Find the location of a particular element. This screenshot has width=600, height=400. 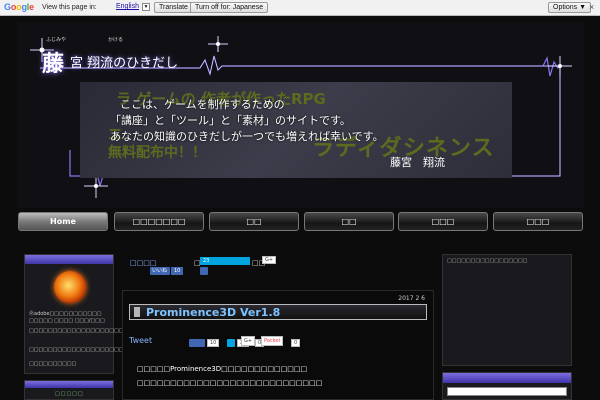

left-widget-2-text: □□□□□ is located at coordinates (69, 394).